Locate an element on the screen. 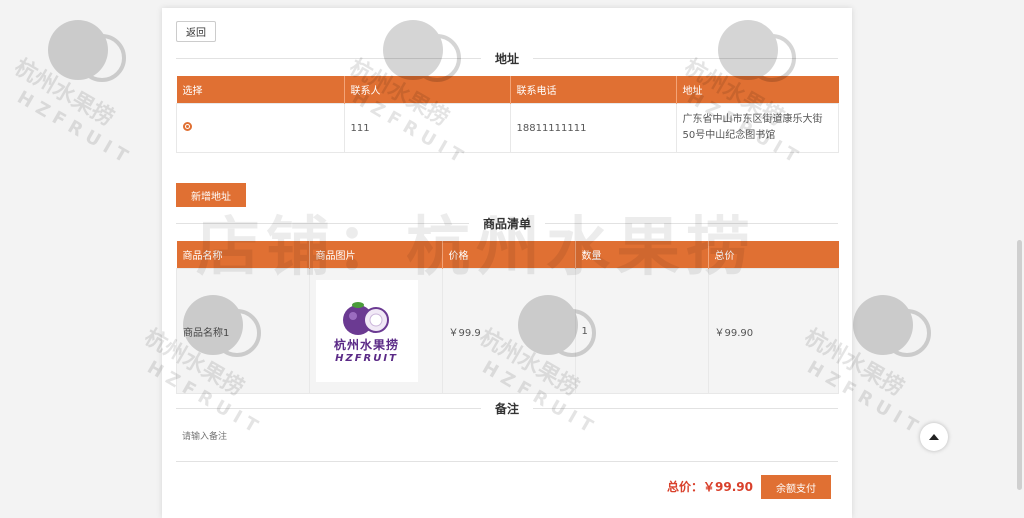 This screenshot has height=518, width=1024. price-cell: ￥99.9 is located at coordinates (508, 331).